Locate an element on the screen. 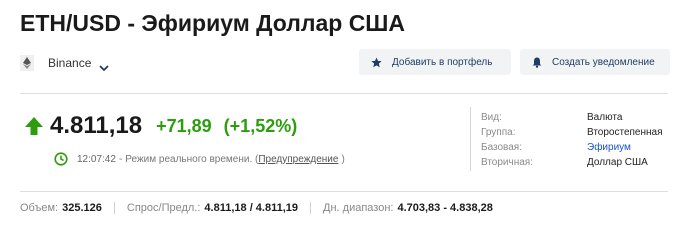 This screenshot has width=680, height=250. create-alert-label: Создать уведомление is located at coordinates (603, 62).